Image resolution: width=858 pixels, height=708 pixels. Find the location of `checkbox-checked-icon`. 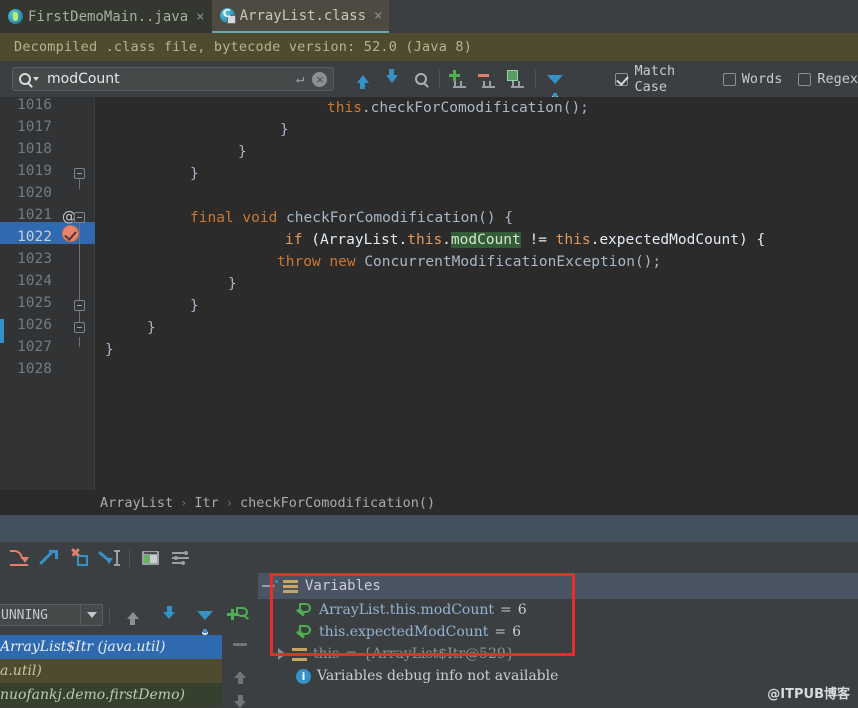

checkbox-checked-icon is located at coordinates (622, 79).